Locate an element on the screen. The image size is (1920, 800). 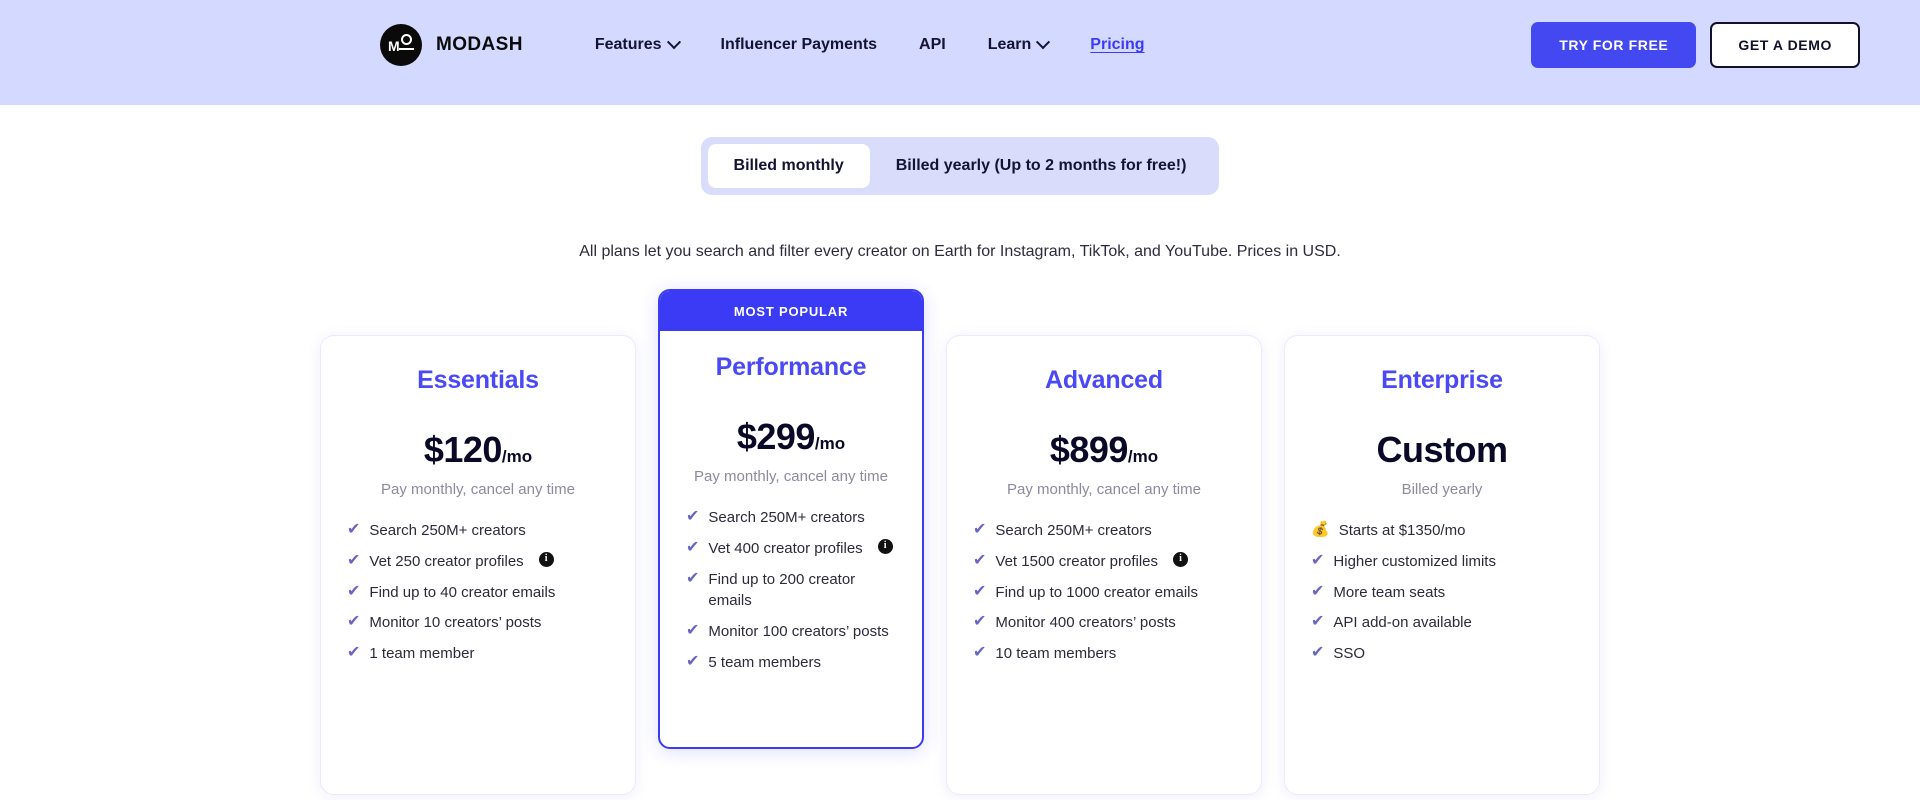
plan-price-note: Billed yearly is located at coordinates (1442, 489).